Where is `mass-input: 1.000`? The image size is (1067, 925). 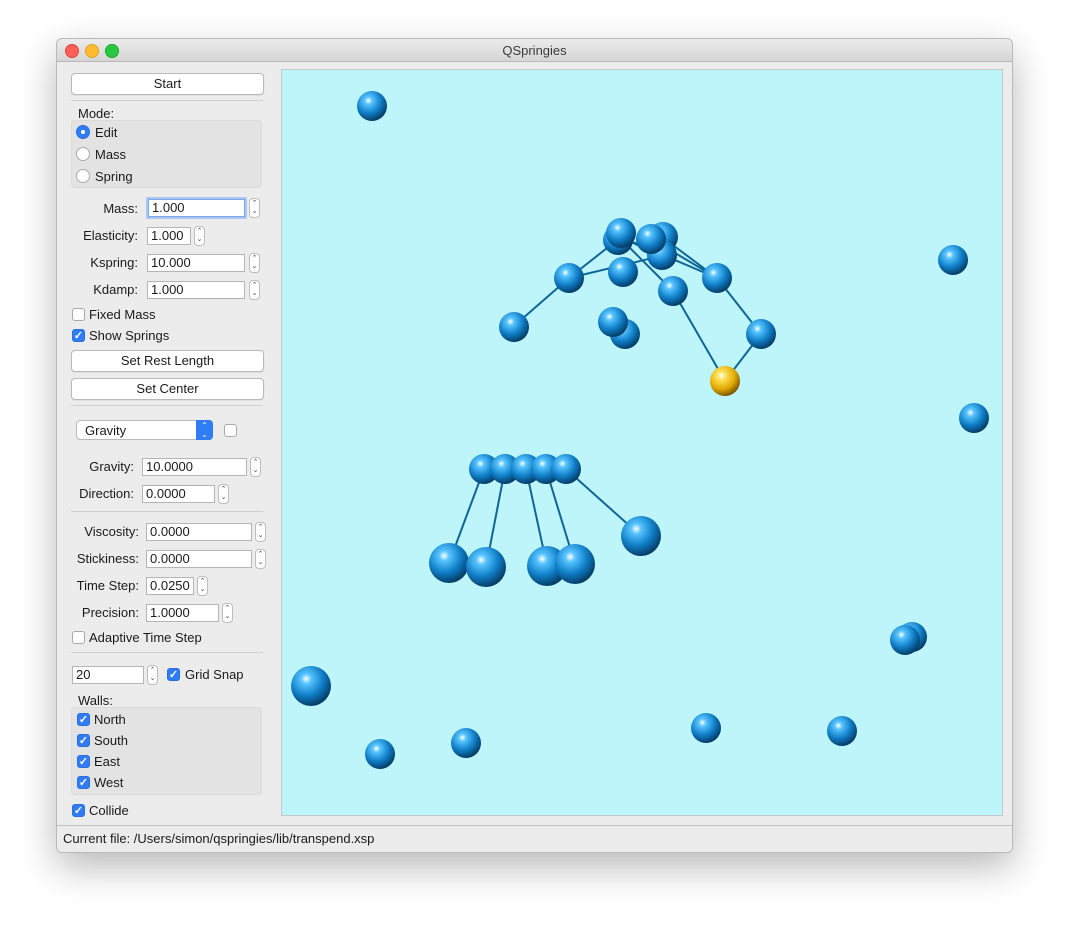 mass-input: 1.000 is located at coordinates (196, 208).